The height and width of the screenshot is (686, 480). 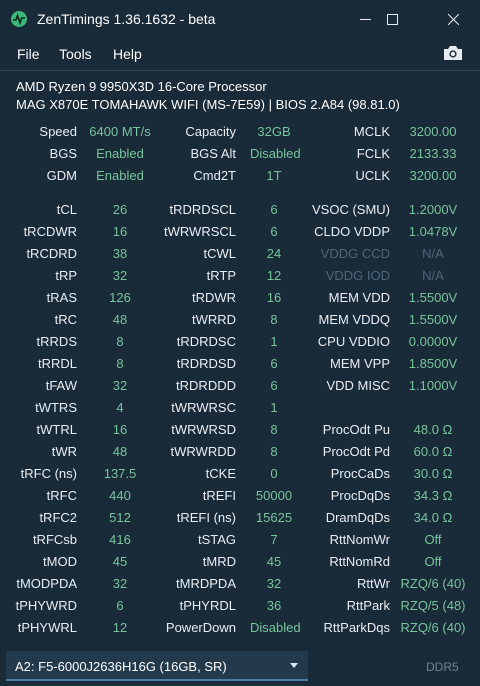 I want to click on gdm-value: Enabled, so click(x=120, y=175).